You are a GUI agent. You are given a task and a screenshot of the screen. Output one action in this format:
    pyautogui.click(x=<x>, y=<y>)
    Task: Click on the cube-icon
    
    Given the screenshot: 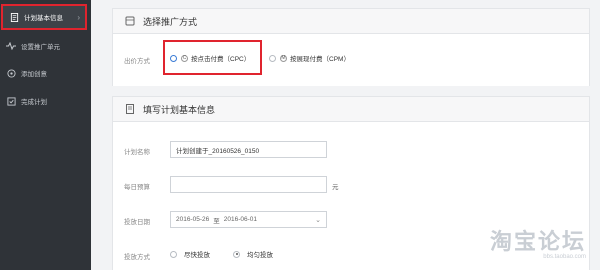 What is the action you would take?
    pyautogui.click(x=130, y=21)
    